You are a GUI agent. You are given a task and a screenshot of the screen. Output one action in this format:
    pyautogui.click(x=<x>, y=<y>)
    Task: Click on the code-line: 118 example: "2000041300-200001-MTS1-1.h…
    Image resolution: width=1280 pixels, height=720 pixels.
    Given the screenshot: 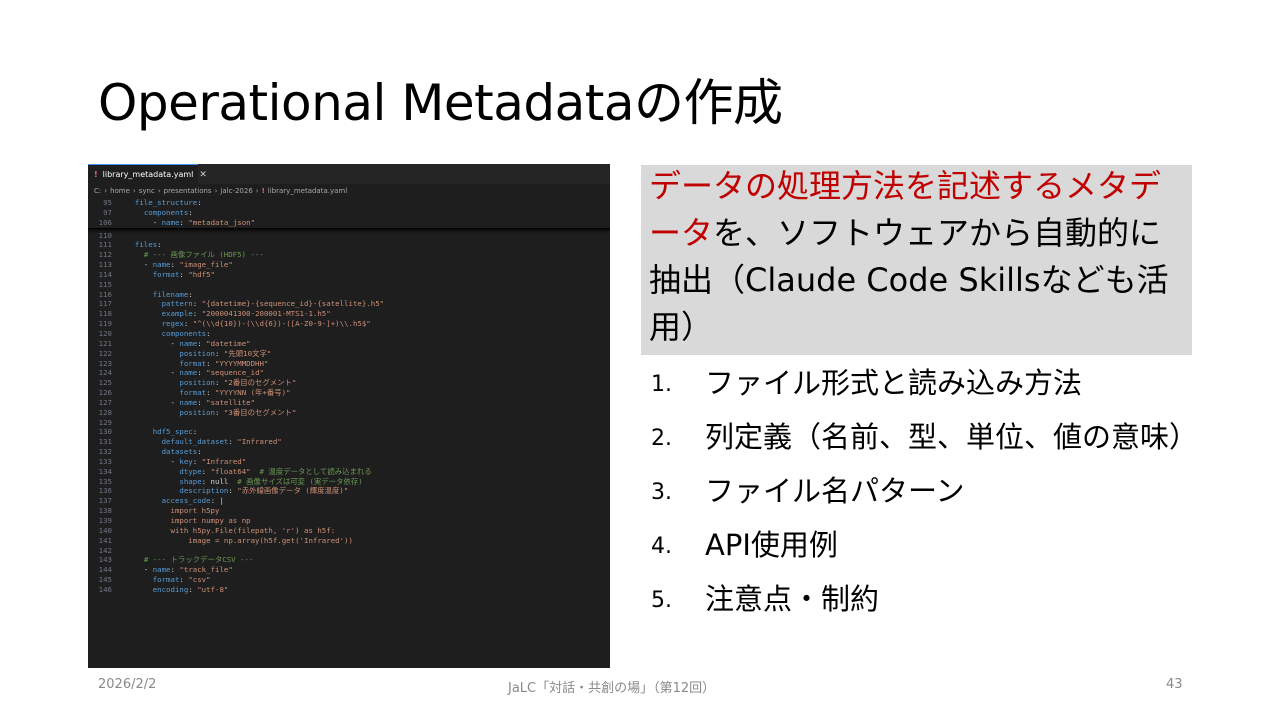 What is the action you would take?
    pyautogui.click(x=349, y=314)
    